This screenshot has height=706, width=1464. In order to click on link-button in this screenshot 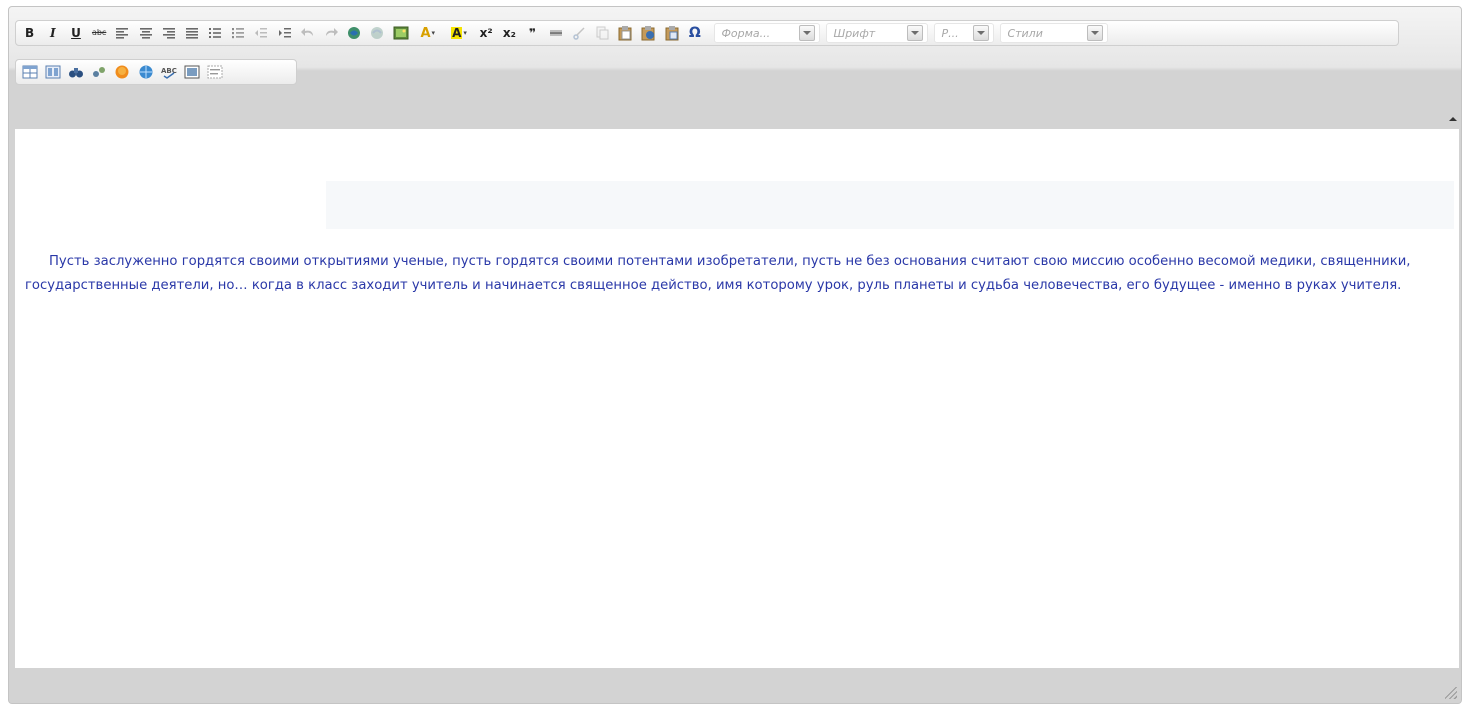, I will do `click(354, 33)`.